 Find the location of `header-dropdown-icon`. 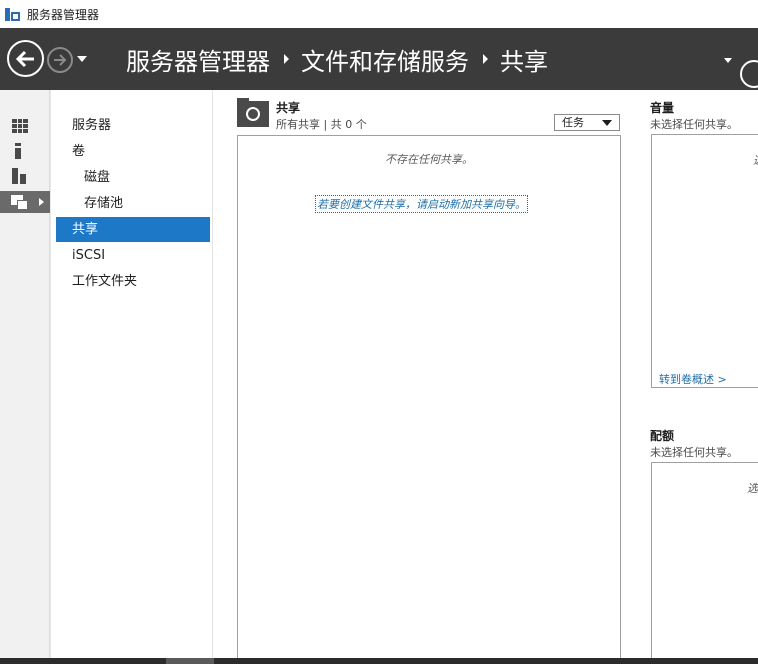

header-dropdown-icon is located at coordinates (728, 60).